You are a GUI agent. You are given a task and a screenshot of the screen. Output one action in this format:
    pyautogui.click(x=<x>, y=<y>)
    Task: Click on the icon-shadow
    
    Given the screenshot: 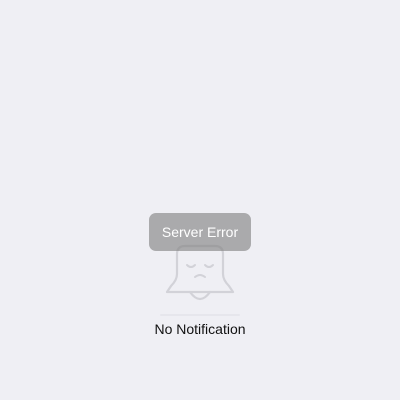 What is the action you would take?
    pyautogui.click(x=200, y=315)
    